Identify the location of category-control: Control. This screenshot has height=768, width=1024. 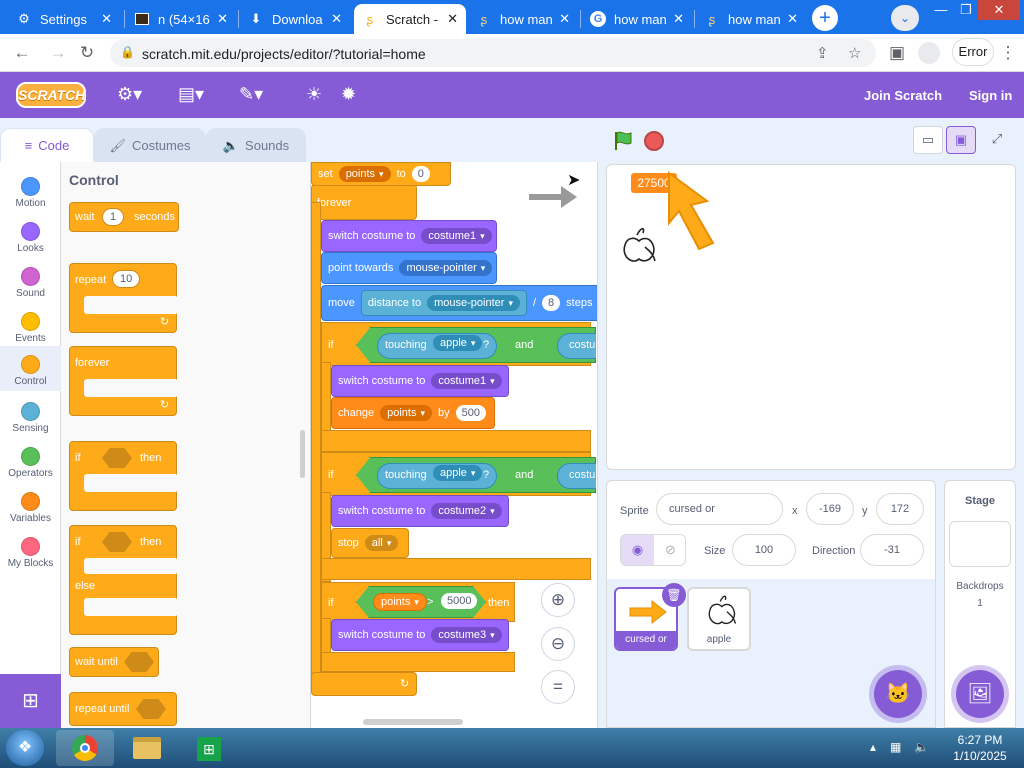
(30, 368).